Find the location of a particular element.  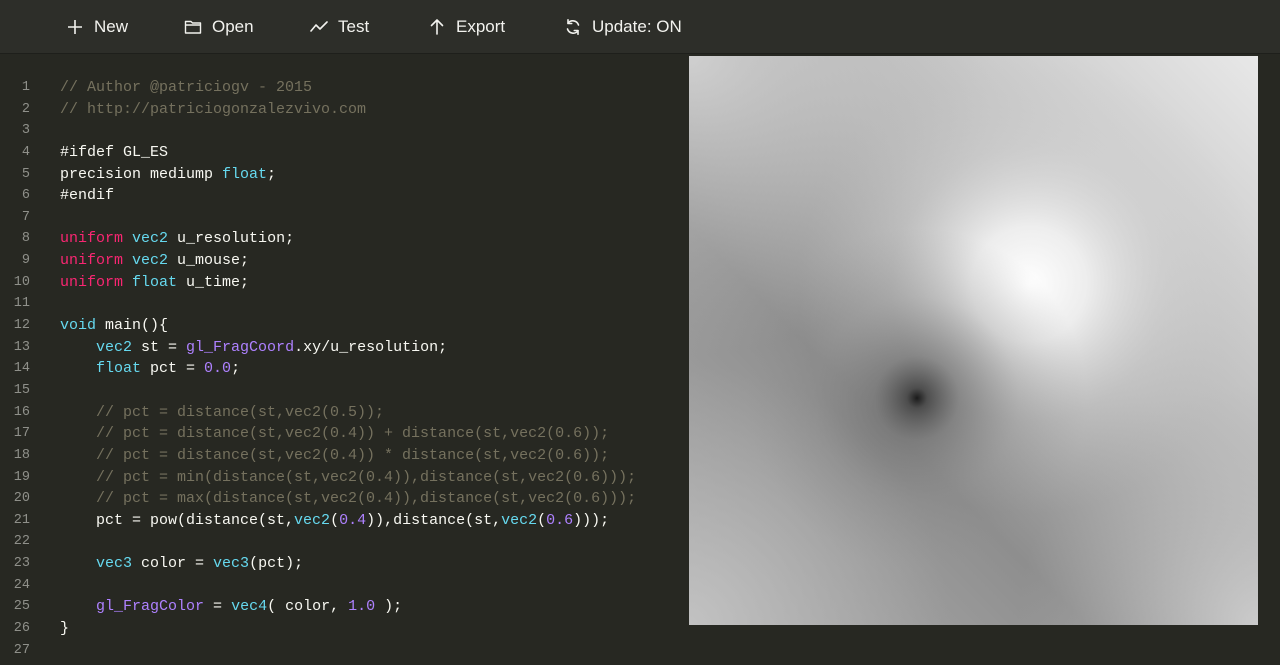

code-token: vec4 is located at coordinates (249, 607).